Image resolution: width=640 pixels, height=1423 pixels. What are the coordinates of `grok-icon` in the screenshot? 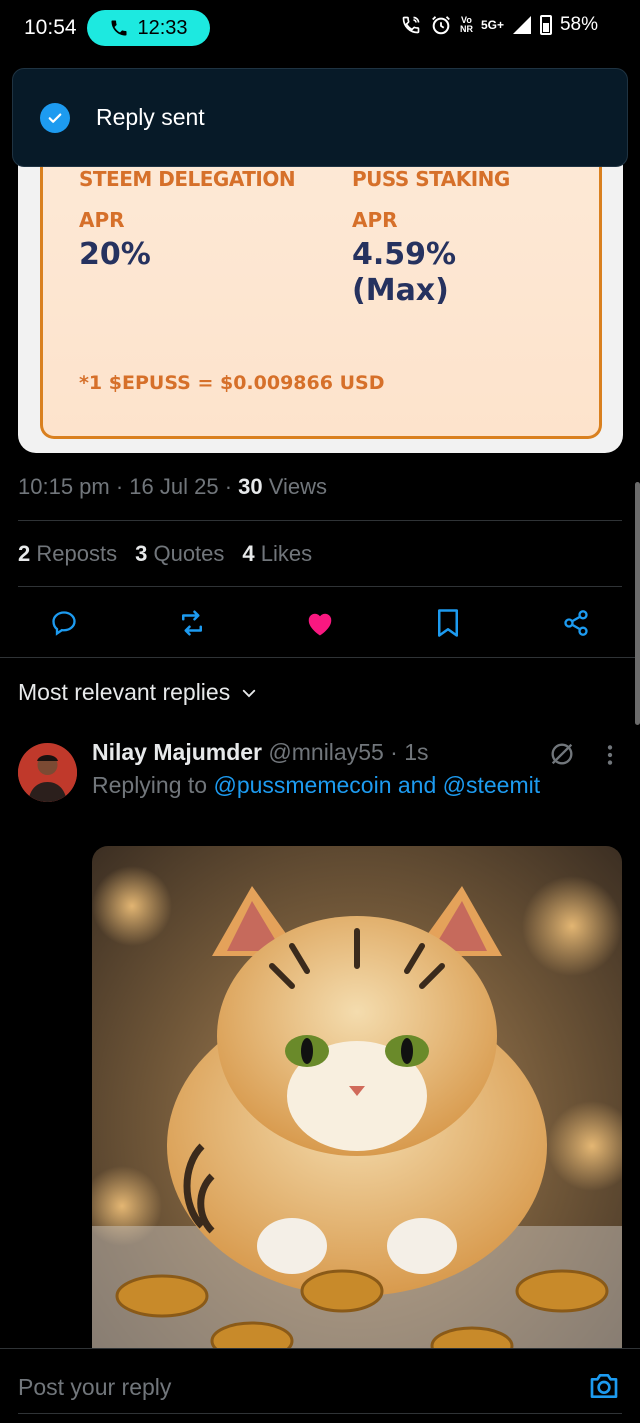 It's located at (562, 756).